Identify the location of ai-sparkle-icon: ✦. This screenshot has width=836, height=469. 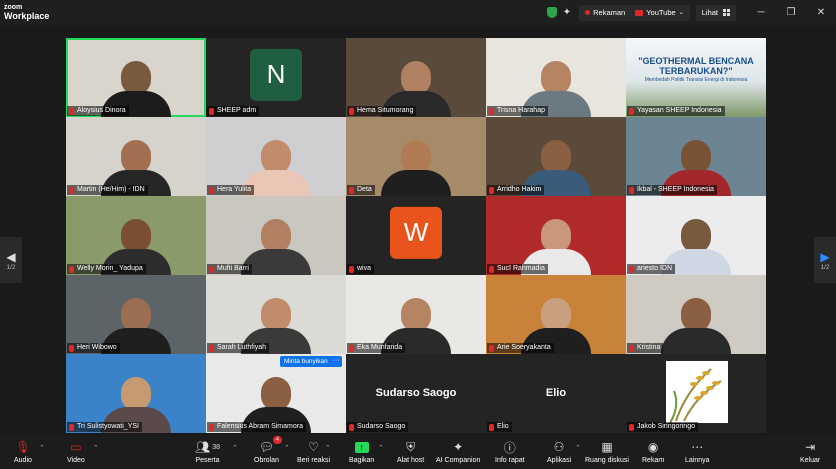
(567, 12).